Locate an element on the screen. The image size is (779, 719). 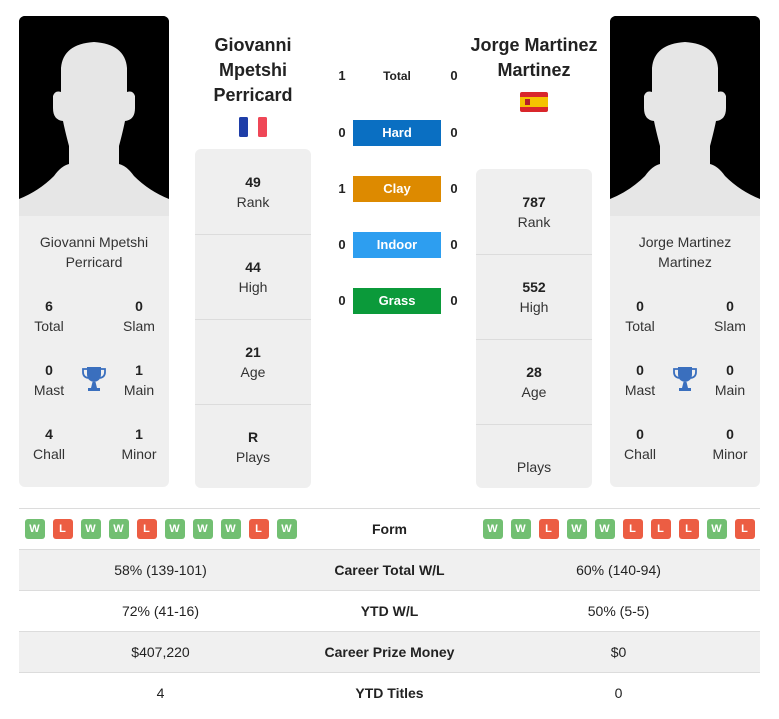
prize-money-row: $407,220 Career Prize Money $0 is located at coordinates (389, 651).